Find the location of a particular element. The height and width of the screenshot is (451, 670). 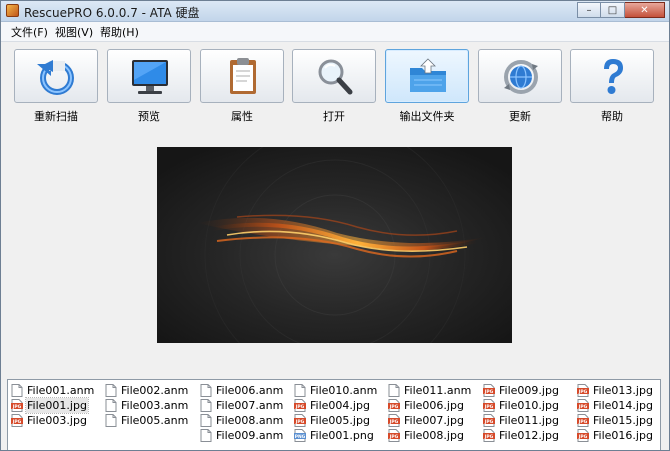

file-item: JPG File004.jpg is located at coordinates (340, 405).